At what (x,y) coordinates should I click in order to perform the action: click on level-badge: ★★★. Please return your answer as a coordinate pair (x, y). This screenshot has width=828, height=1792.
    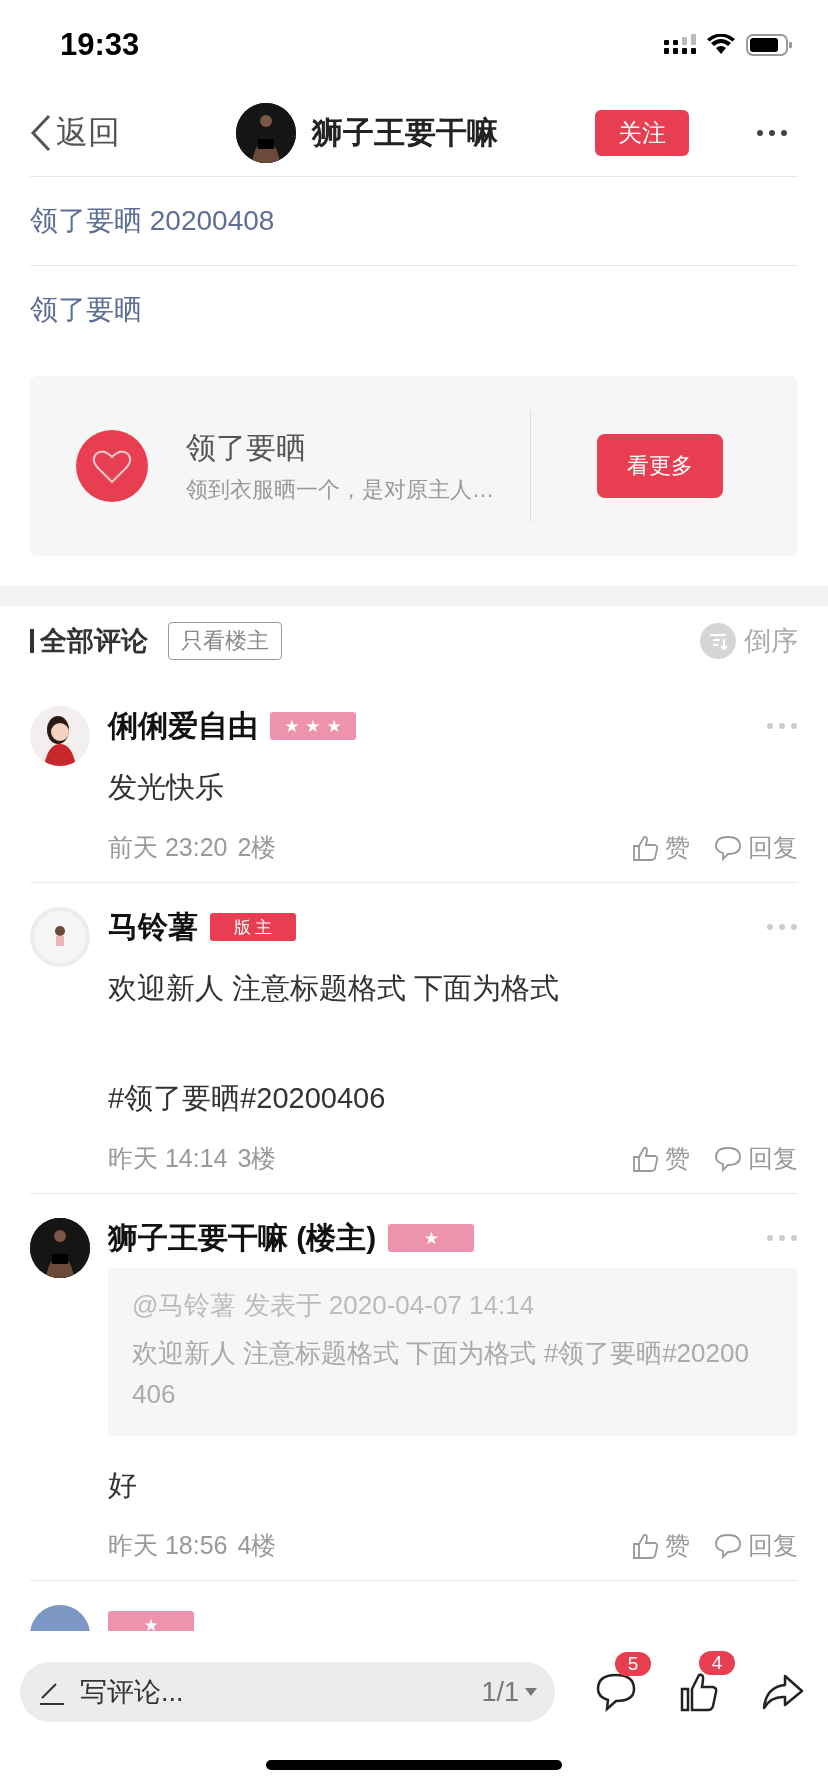
    Looking at the image, I should click on (313, 726).